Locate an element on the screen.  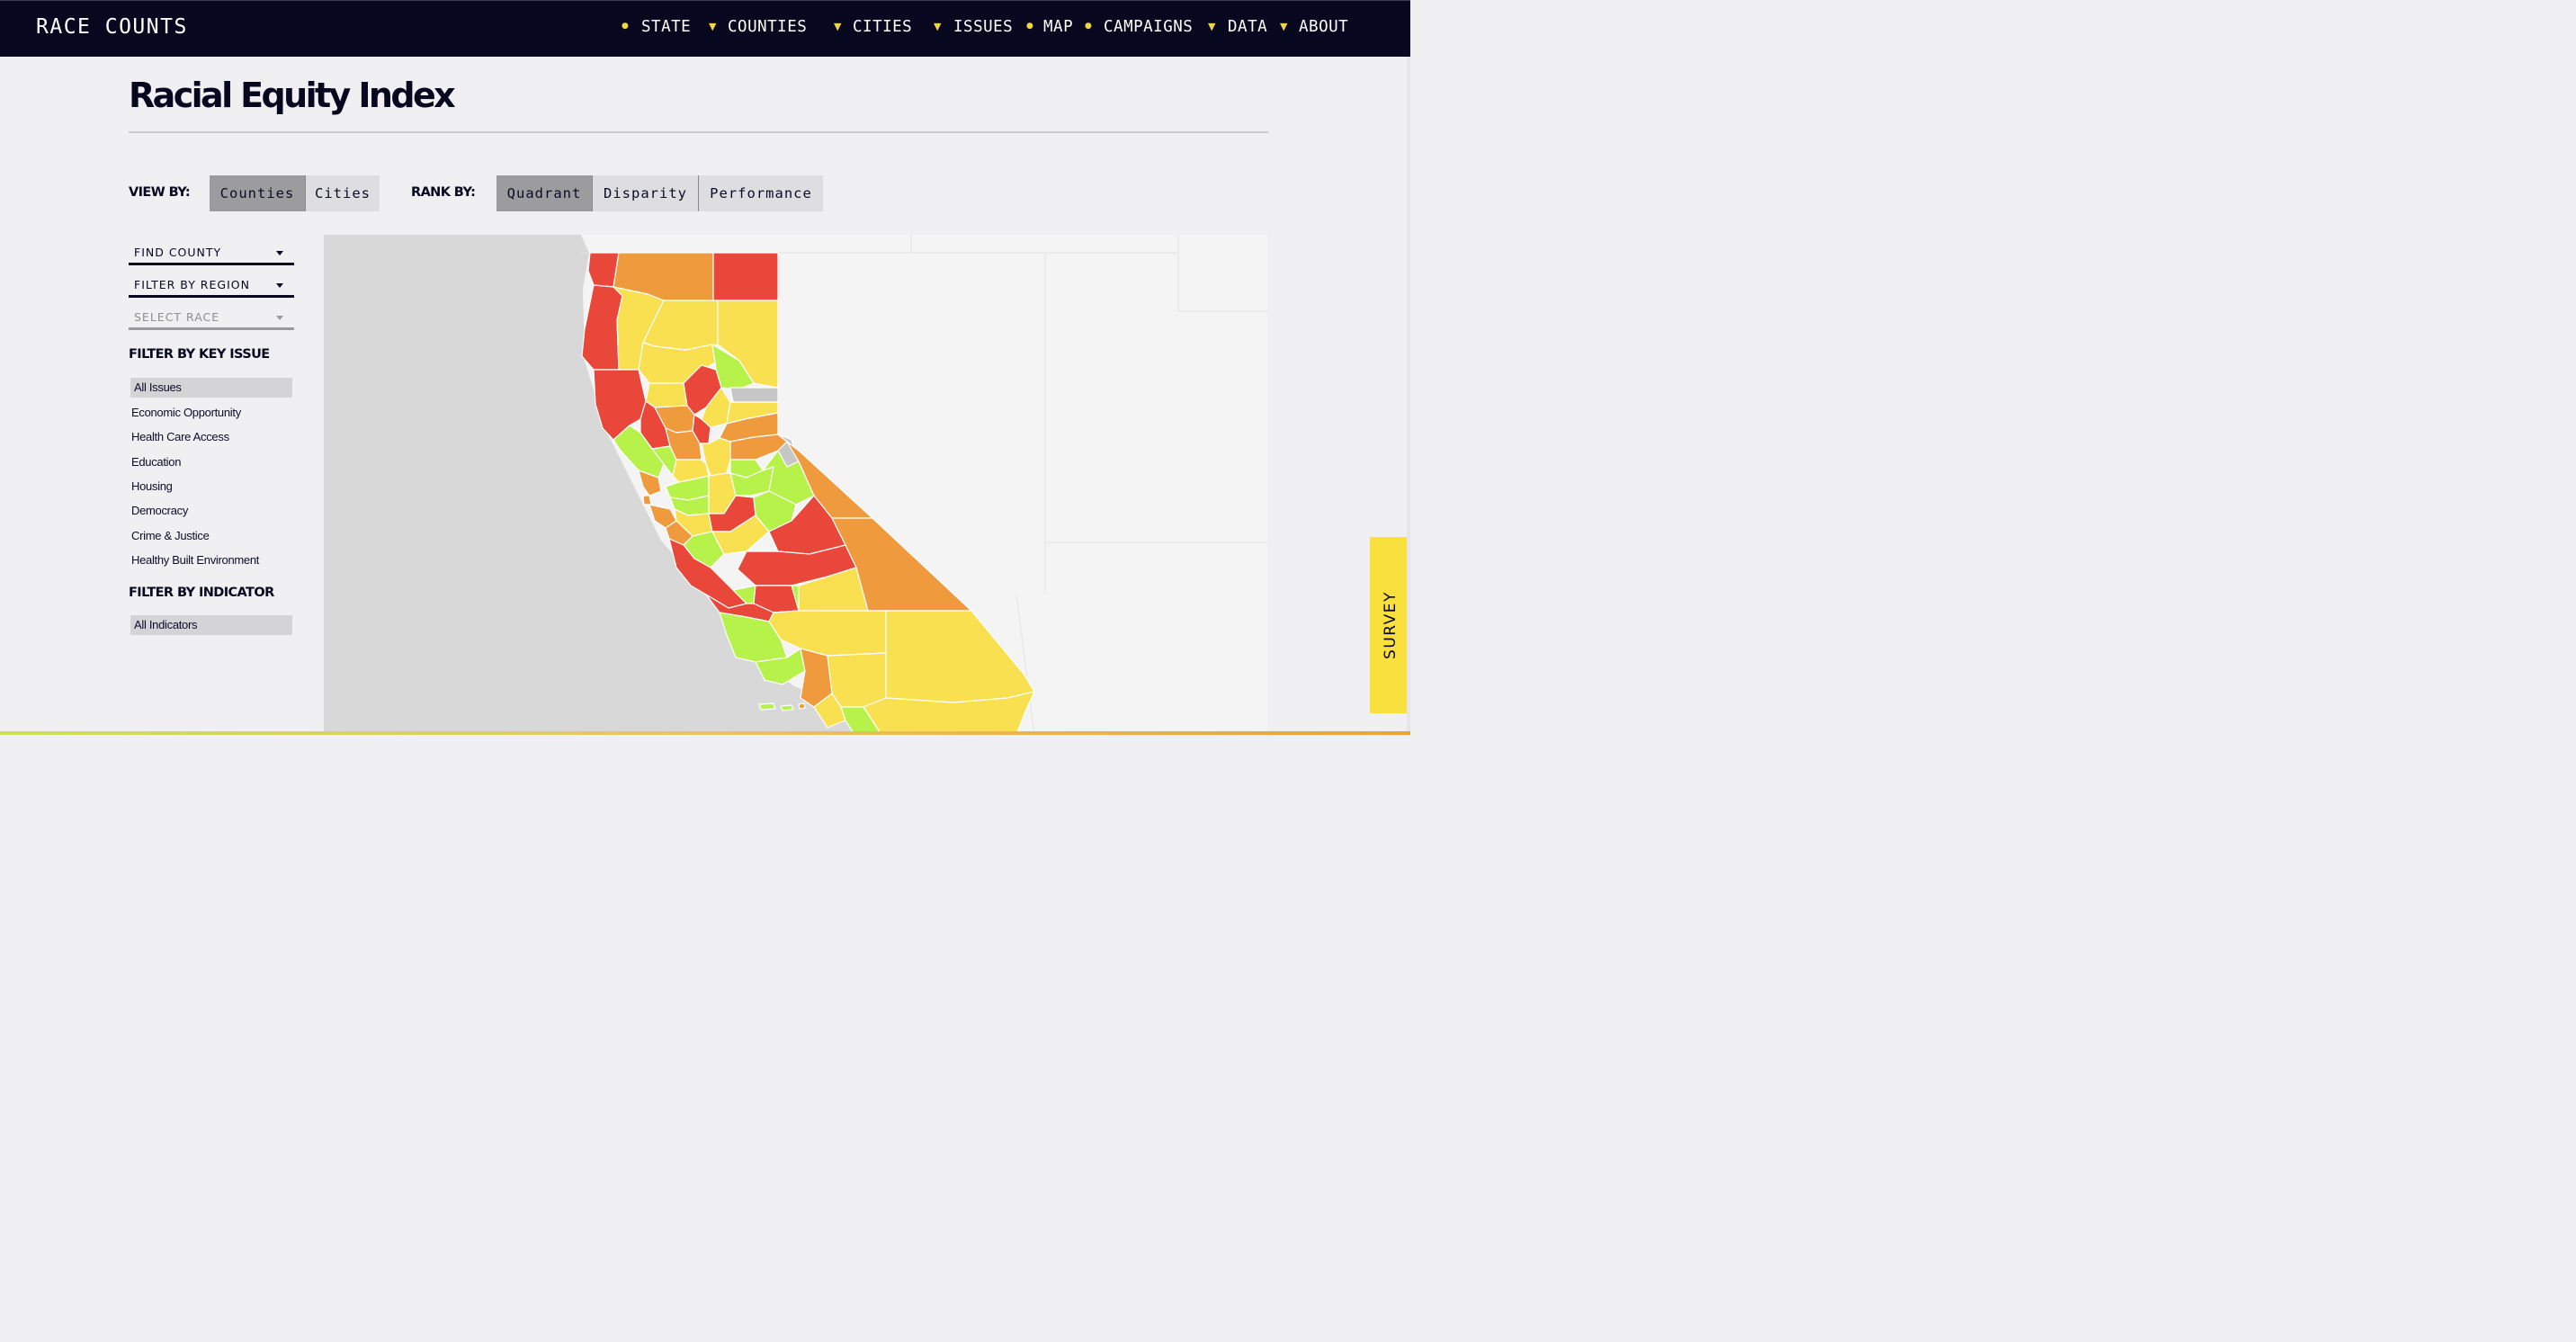
rank-by-disparity-button: Disparity is located at coordinates (645, 193).